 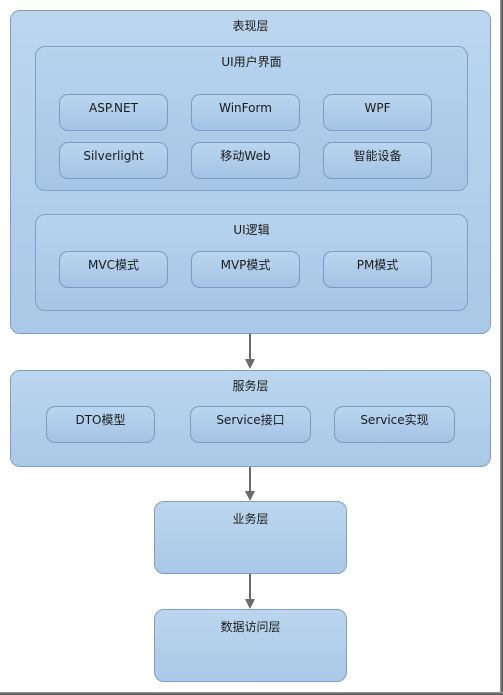 What do you see at coordinates (250, 587) in the screenshot?
I see `arrow-business-to-data-line` at bounding box center [250, 587].